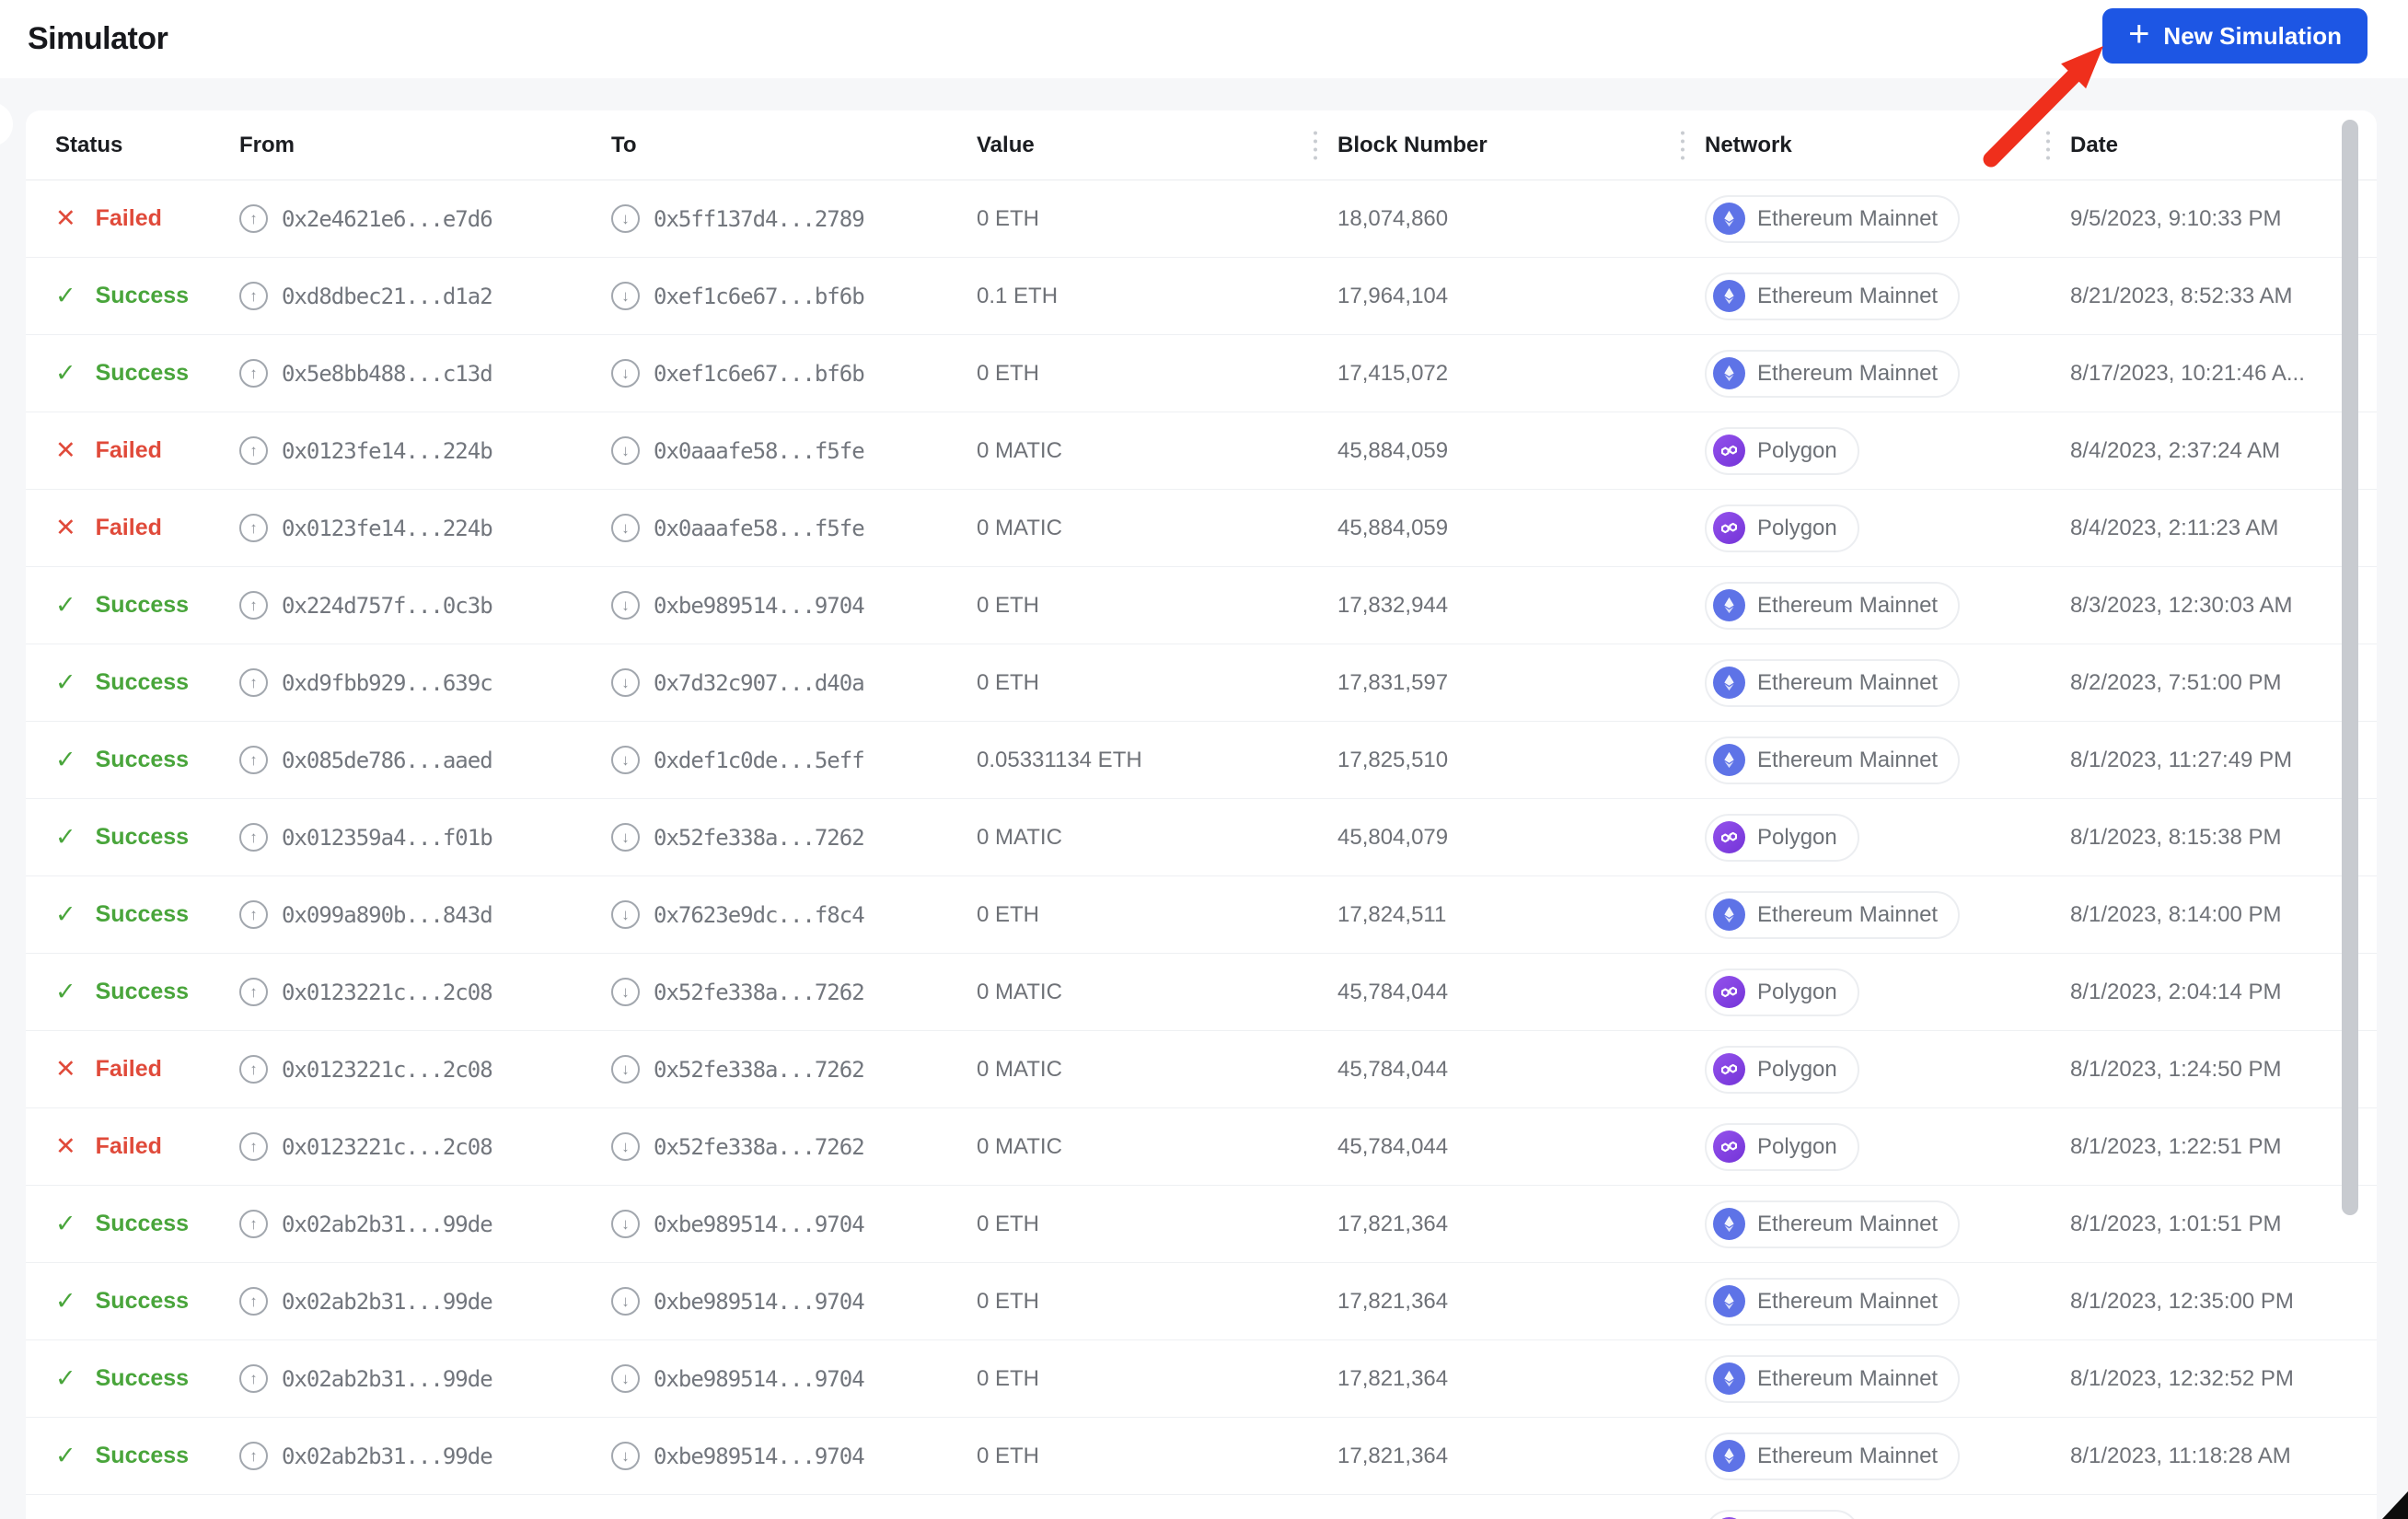  I want to click on from-address: 0xd8dbec21...d1a2, so click(387, 296).